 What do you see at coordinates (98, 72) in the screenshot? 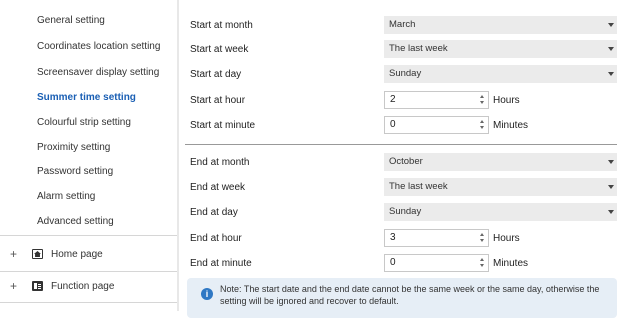
I see `sidebar-item-label: Screensaver display setting` at bounding box center [98, 72].